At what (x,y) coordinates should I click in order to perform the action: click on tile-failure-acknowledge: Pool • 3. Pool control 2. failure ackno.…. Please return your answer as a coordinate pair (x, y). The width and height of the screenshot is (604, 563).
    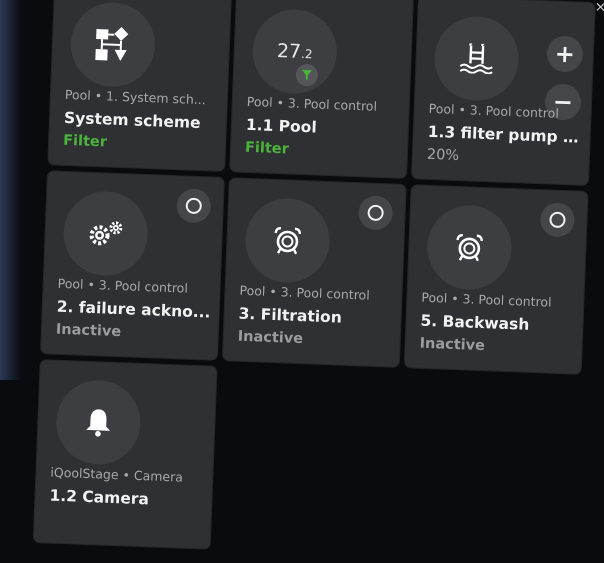
    Looking at the image, I should click on (132, 265).